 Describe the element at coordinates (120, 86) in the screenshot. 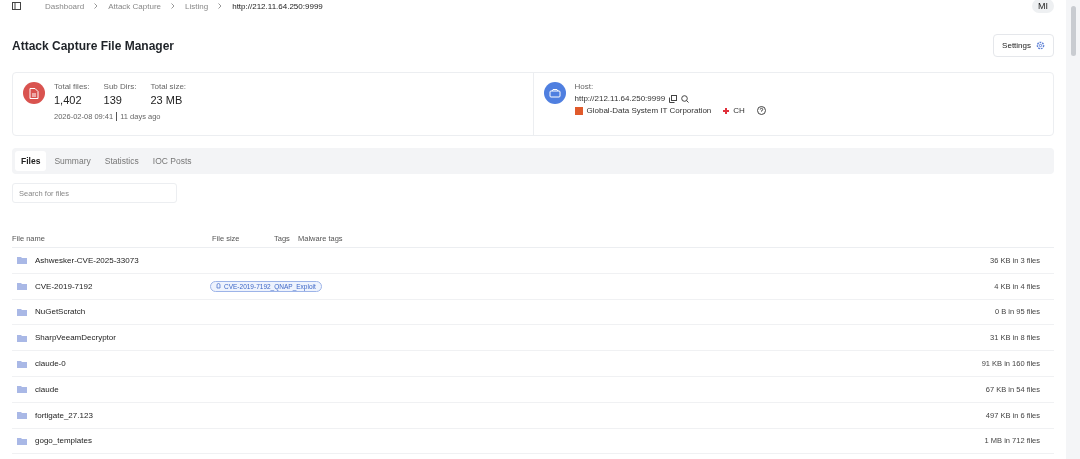

I see `stat-label: Sub Dirs:` at that location.